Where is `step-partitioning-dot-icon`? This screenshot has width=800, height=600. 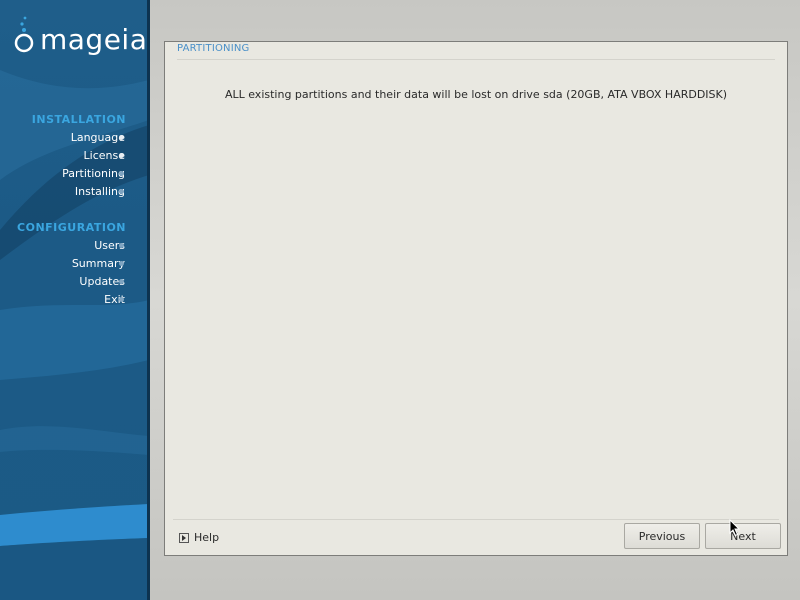 step-partitioning-dot-icon is located at coordinates (121, 173).